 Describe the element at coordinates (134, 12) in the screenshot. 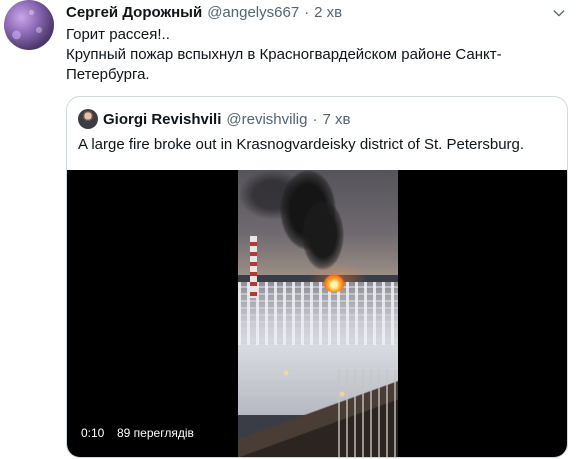

I see `author-name: Сергей Дорожный` at that location.